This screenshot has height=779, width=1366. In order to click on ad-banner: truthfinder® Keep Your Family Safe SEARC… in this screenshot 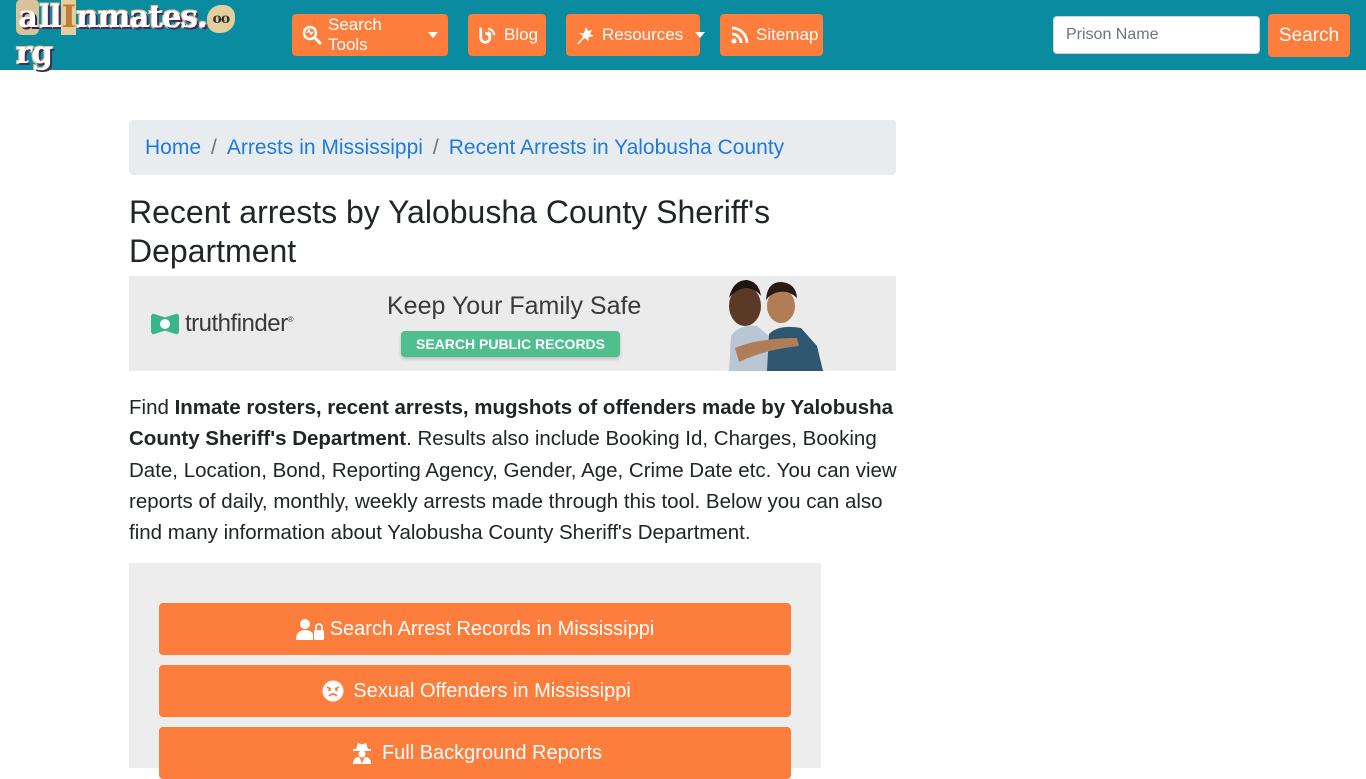, I will do `click(512, 323)`.